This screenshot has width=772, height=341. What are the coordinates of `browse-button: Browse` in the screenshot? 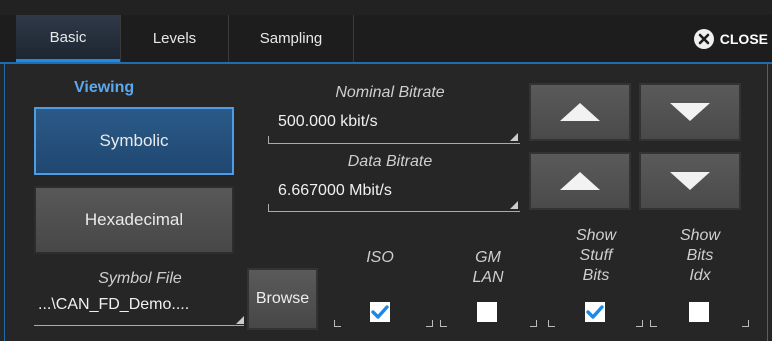 It's located at (282, 299).